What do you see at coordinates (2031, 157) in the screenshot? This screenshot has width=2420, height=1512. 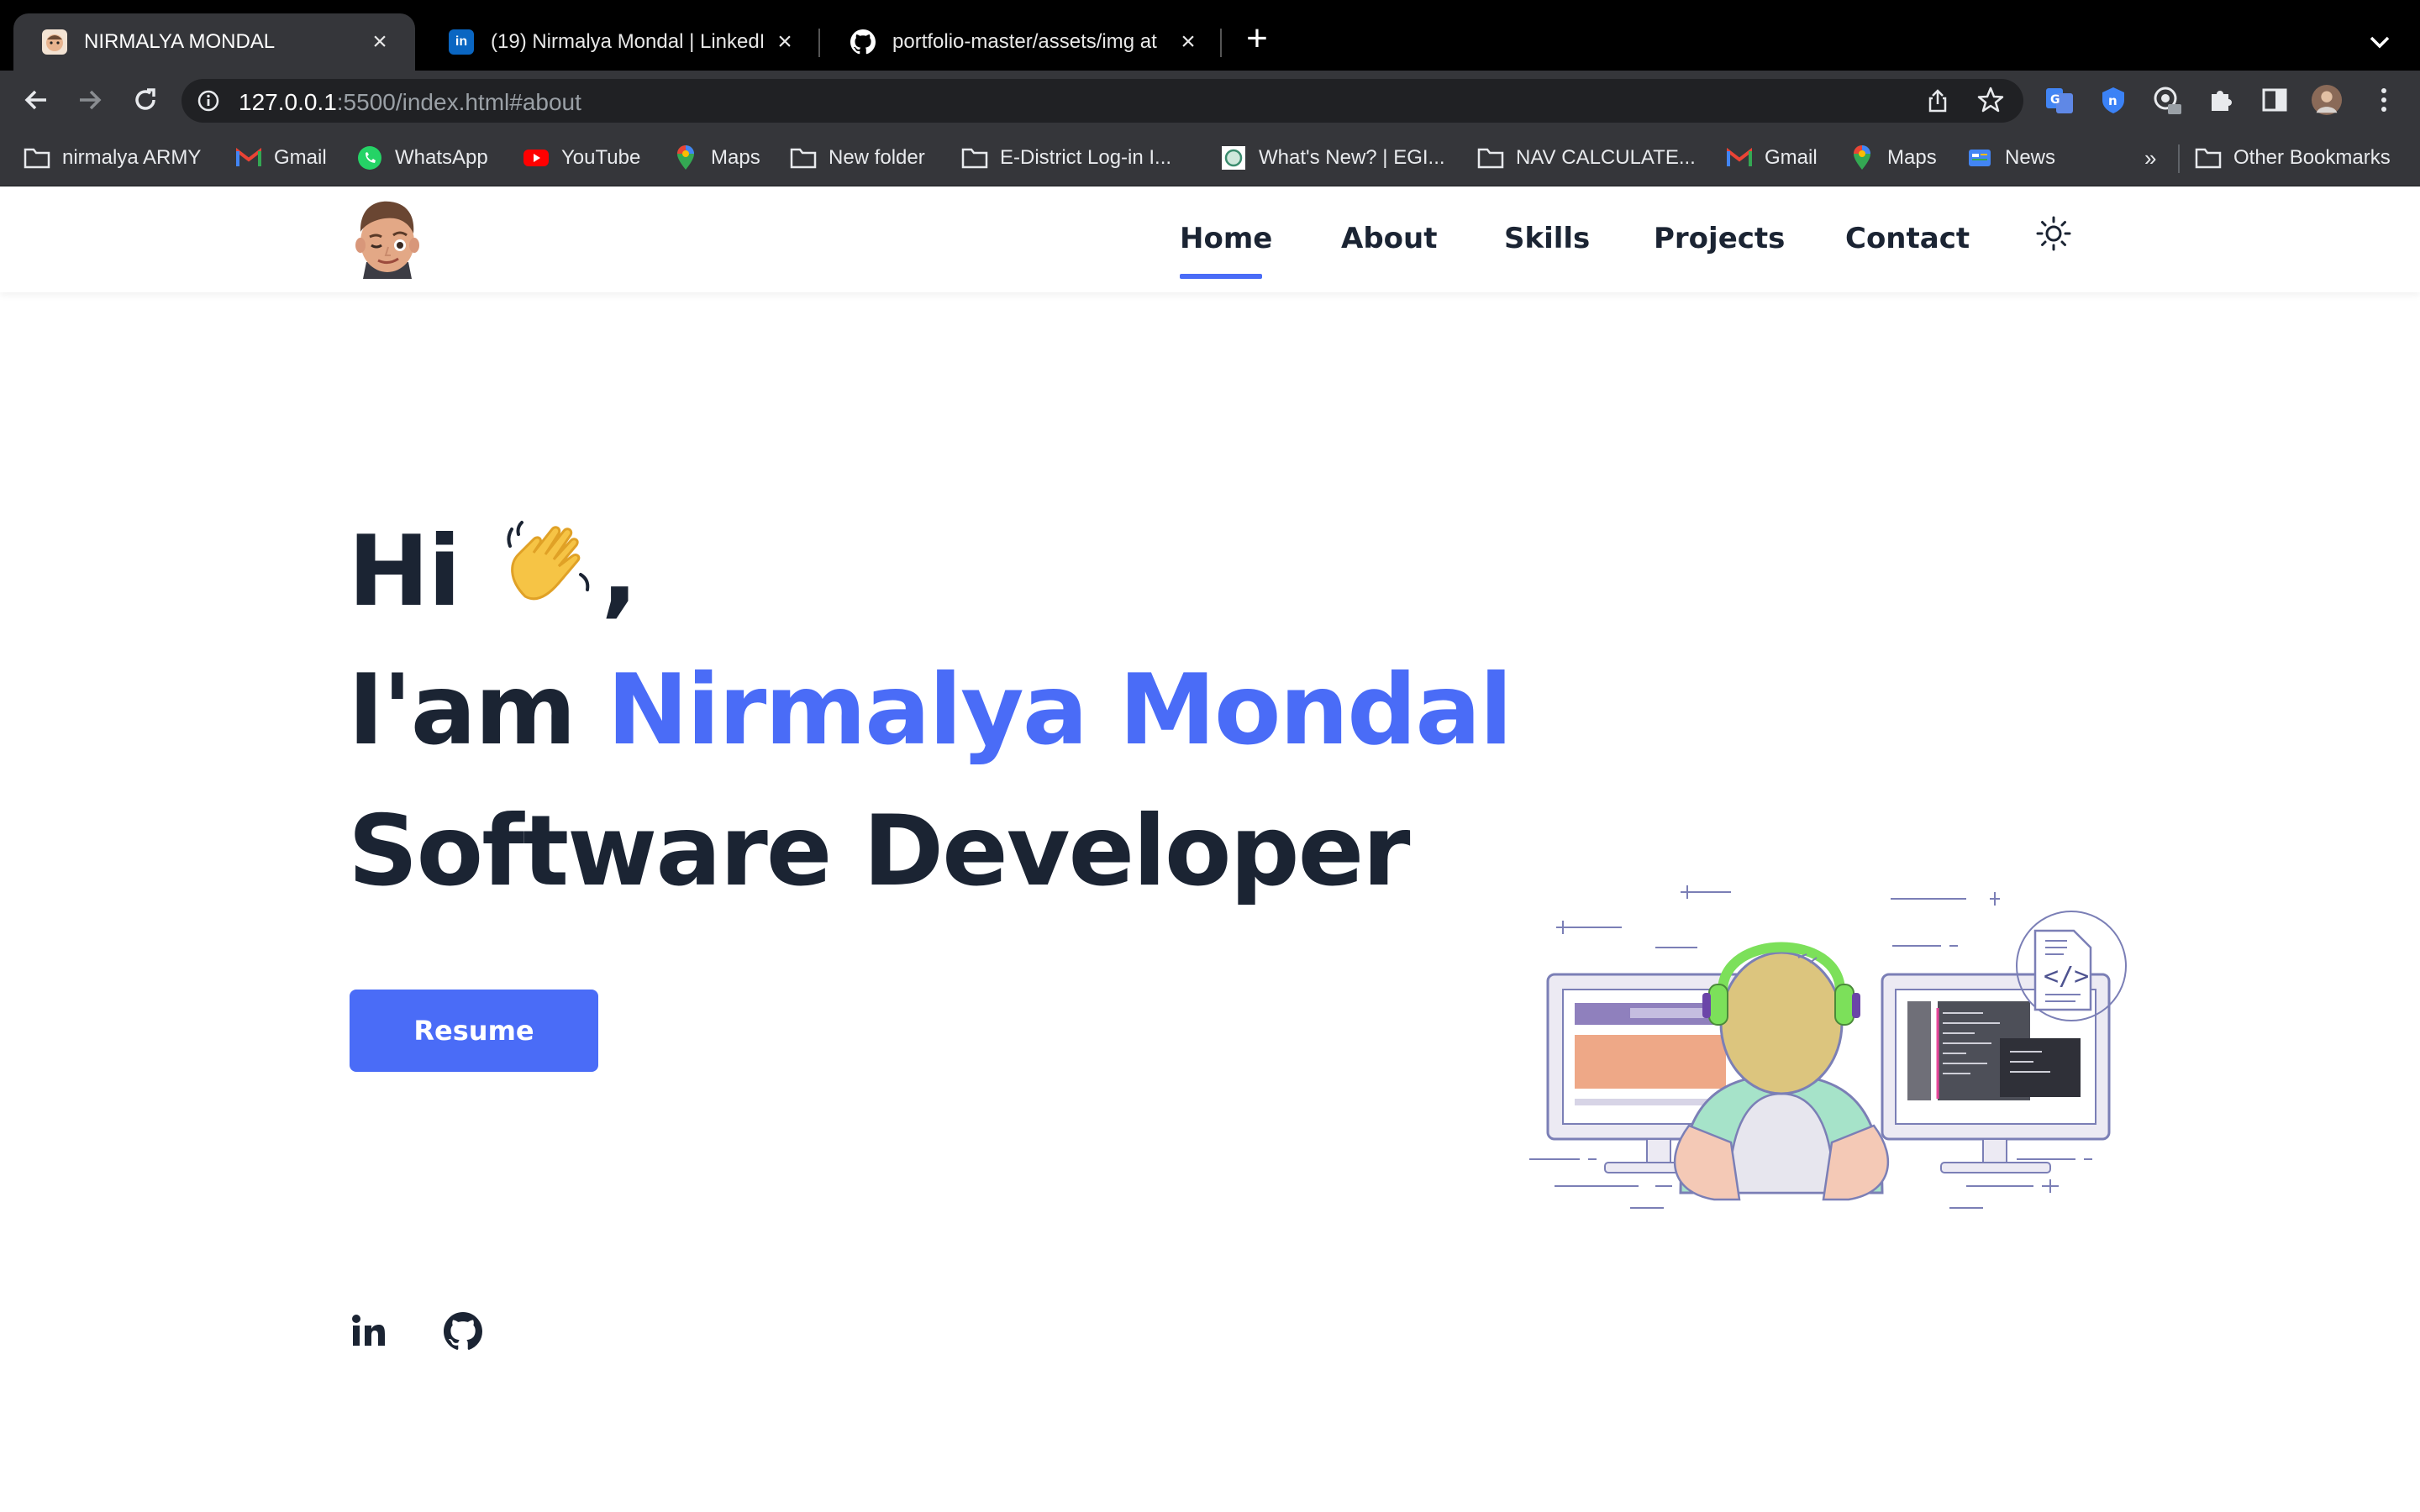 I see `bookmark-label: News` at bounding box center [2031, 157].